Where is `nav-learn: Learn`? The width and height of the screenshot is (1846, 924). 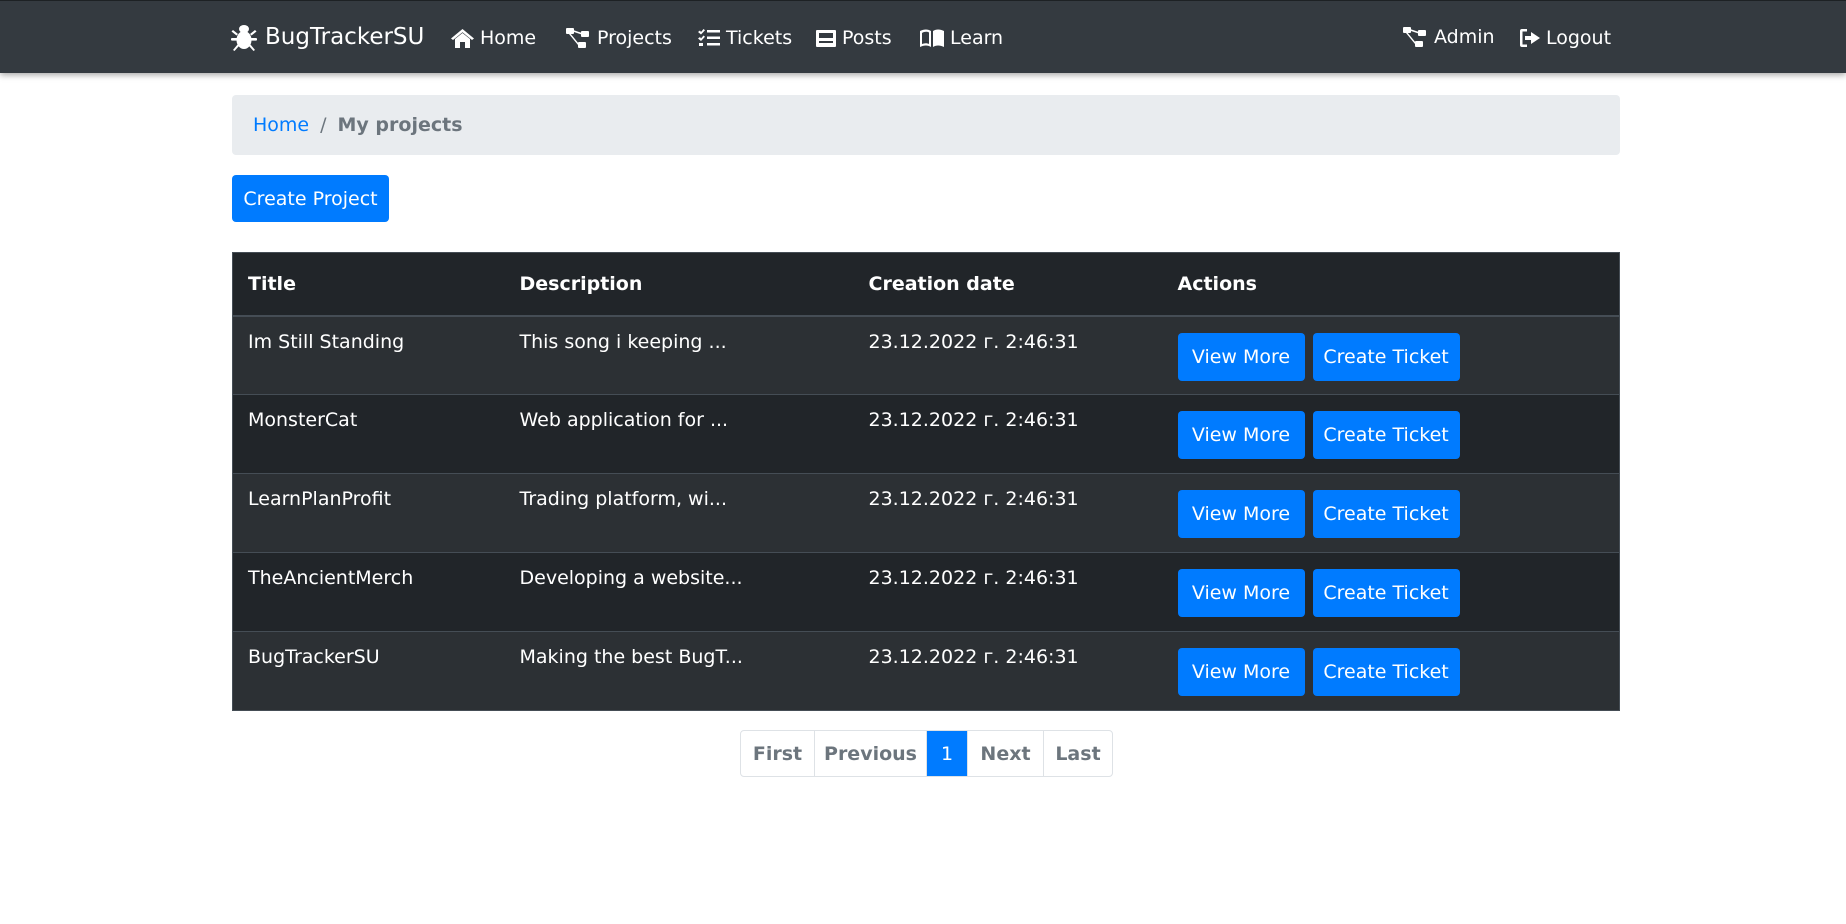 nav-learn: Learn is located at coordinates (961, 38).